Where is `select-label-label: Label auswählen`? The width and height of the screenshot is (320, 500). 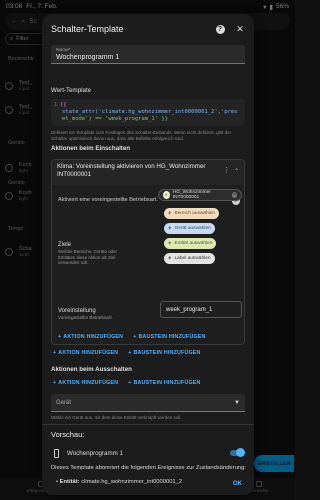 select-label-label: Label auswählen is located at coordinates (192, 258).